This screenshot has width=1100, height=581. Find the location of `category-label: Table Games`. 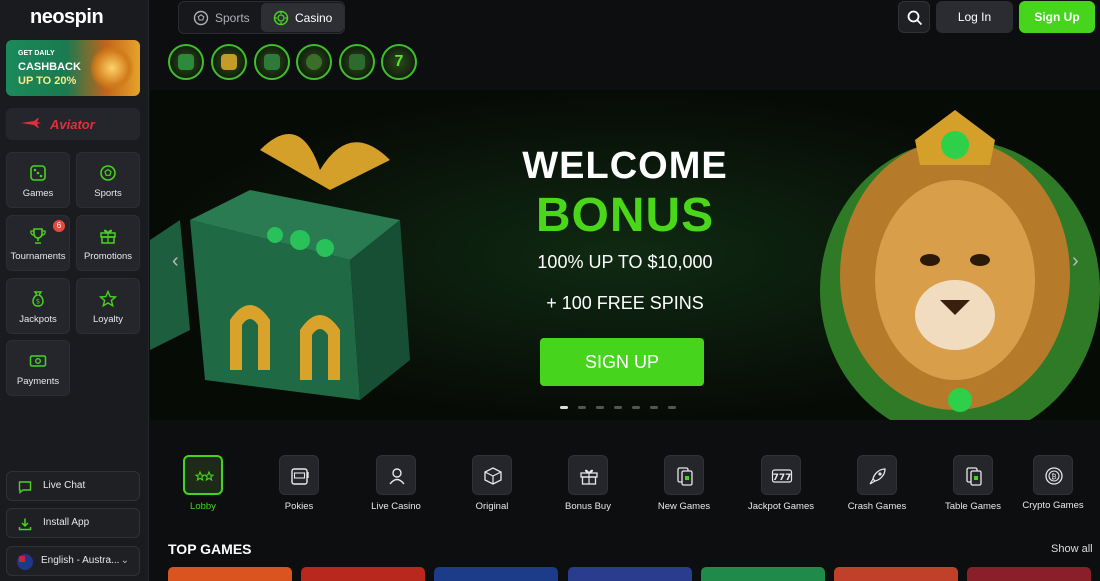

category-label: Table Games is located at coordinates (973, 506).